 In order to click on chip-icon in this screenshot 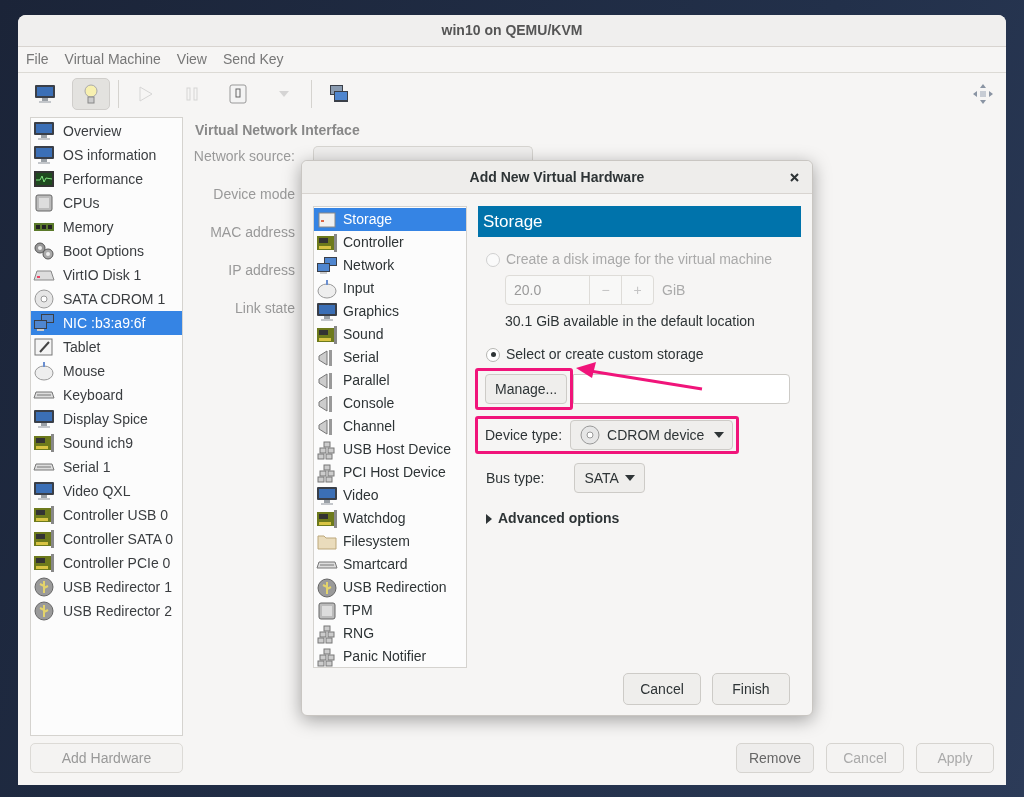, I will do `click(327, 610)`.